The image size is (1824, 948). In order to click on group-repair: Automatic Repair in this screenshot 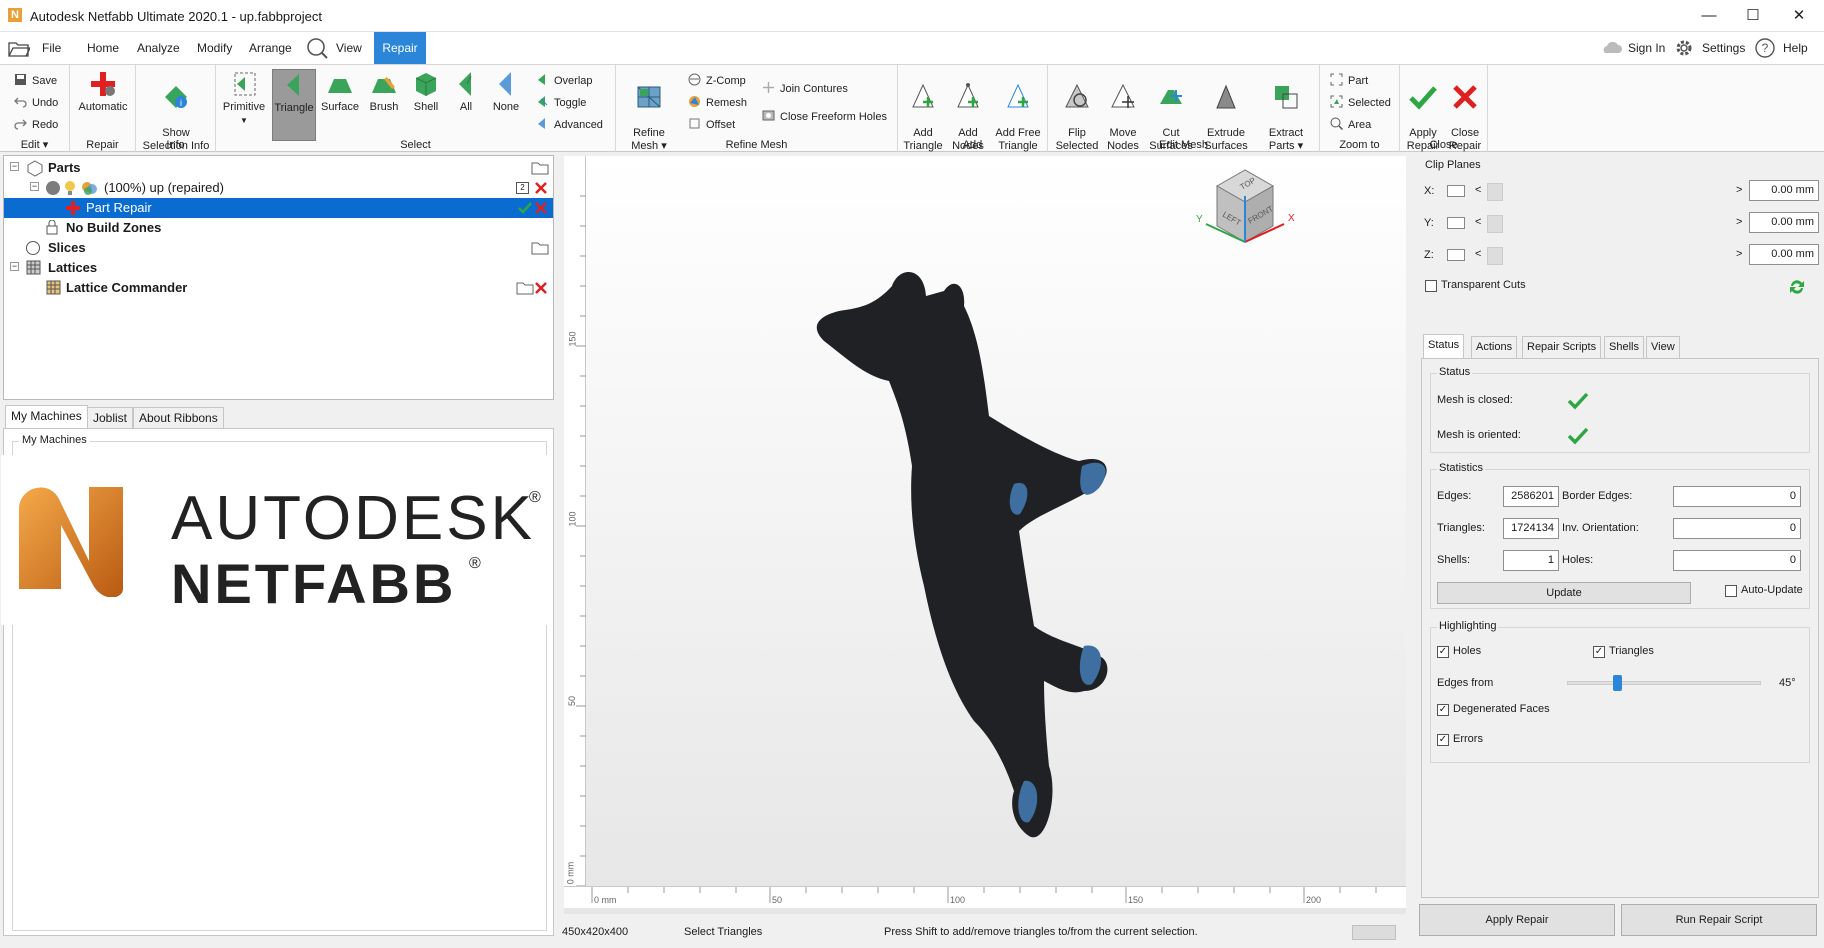, I will do `click(103, 108)`.